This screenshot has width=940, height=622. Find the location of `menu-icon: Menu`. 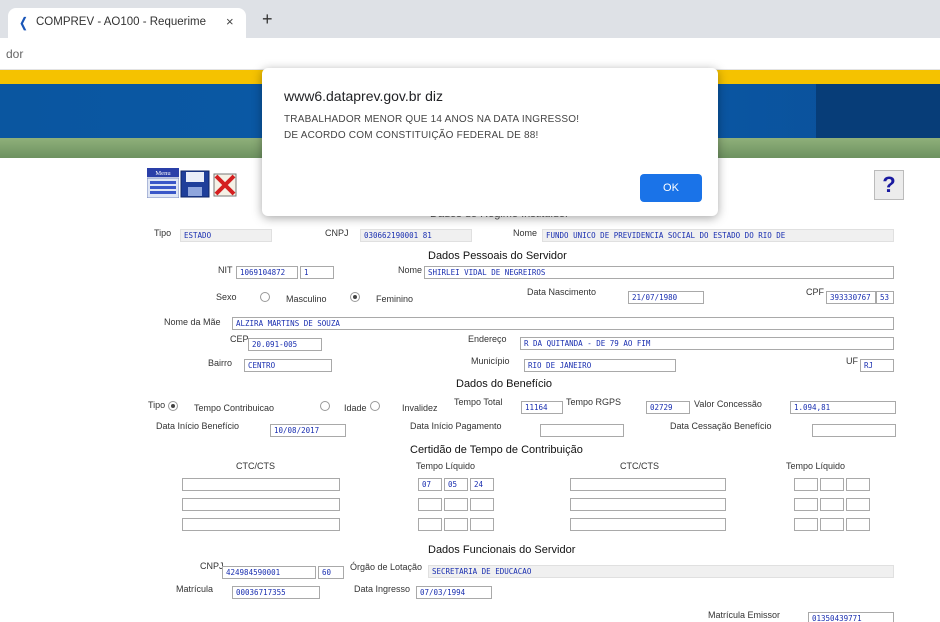

menu-icon: Menu is located at coordinates (163, 183).